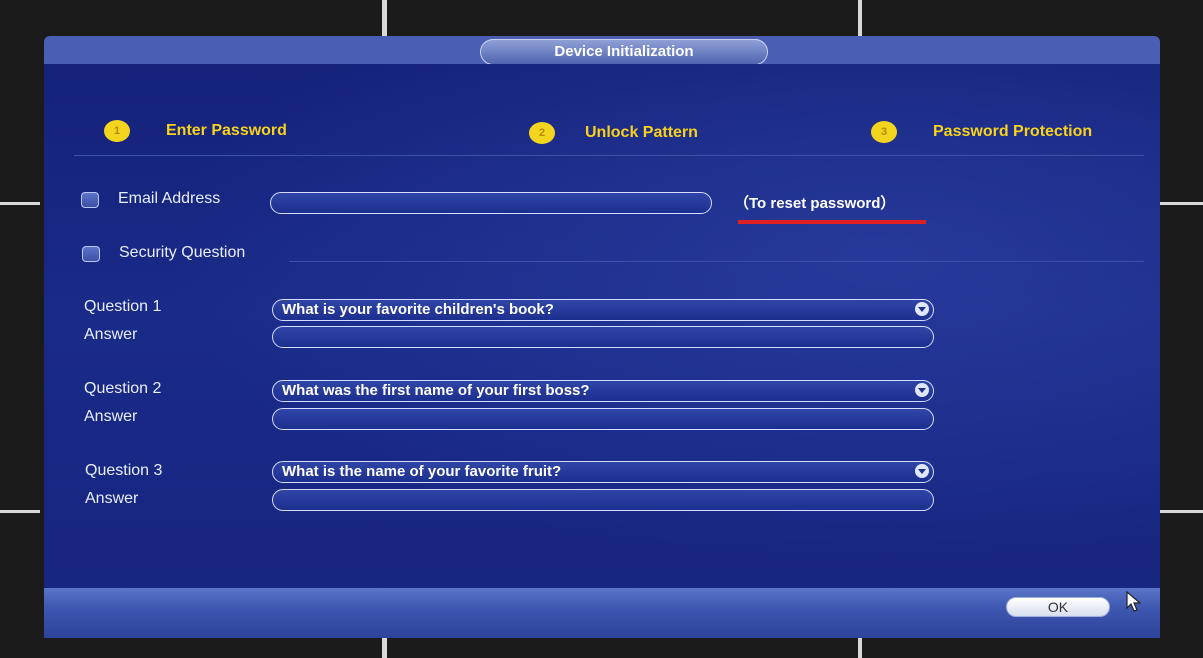 The image size is (1203, 658). I want to click on question-2-label: Question 2, so click(123, 388).